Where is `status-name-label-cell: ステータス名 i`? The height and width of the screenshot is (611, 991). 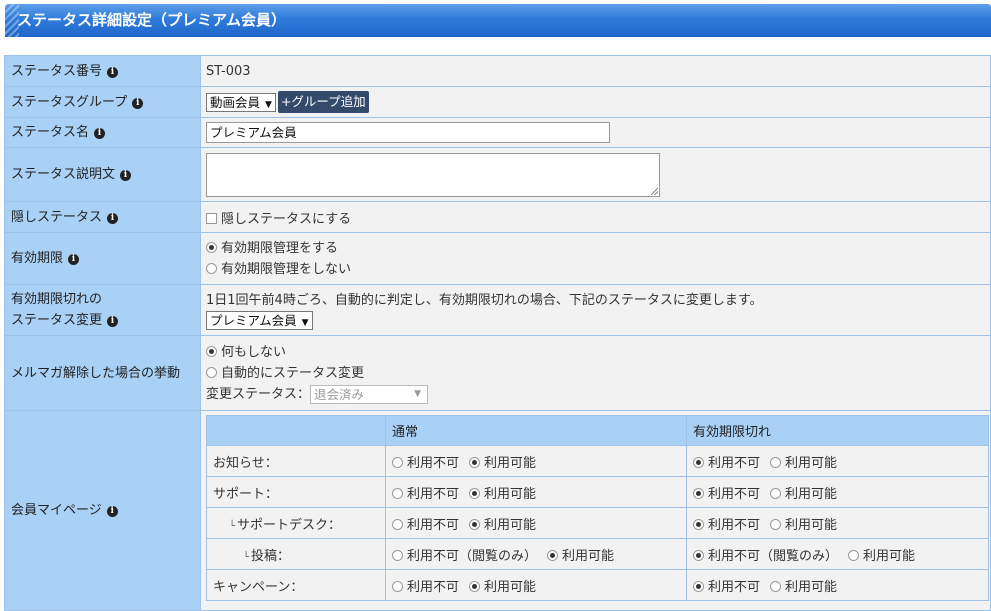
status-name-label-cell: ステータス名 i is located at coordinates (102, 132).